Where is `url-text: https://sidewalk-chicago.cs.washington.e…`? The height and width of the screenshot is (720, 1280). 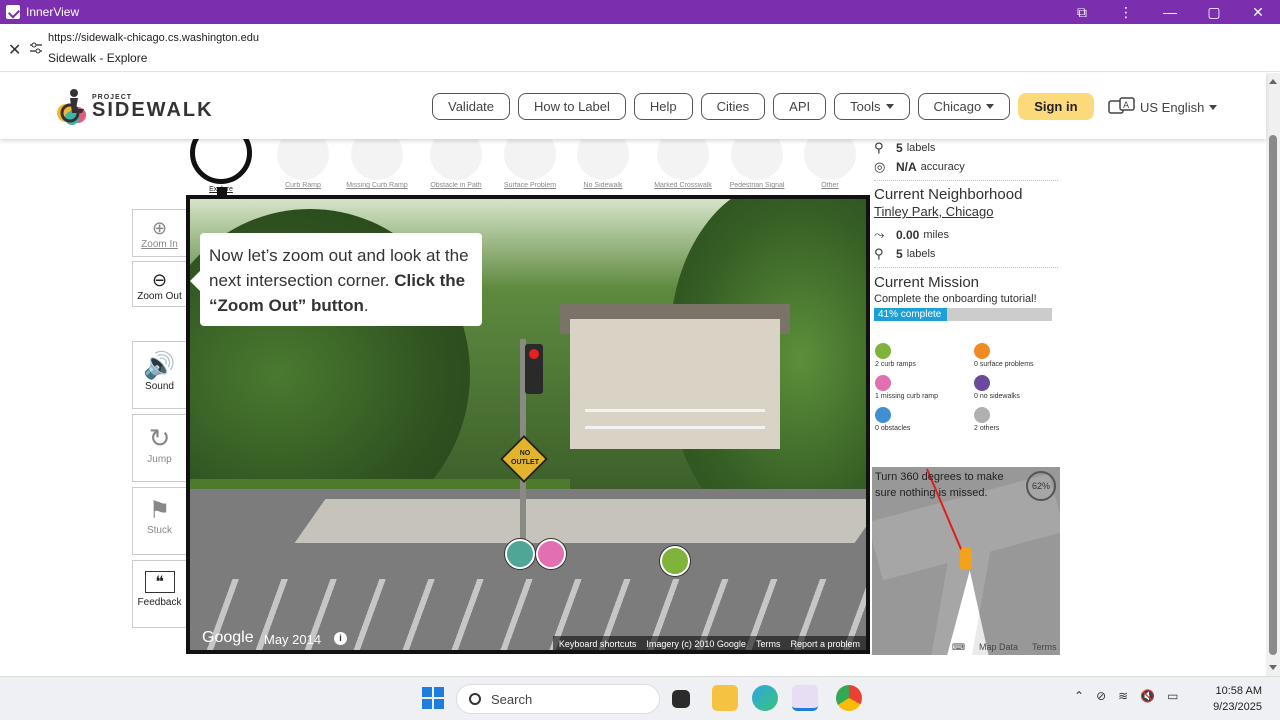 url-text: https://sidewalk-chicago.cs.washington.e… is located at coordinates (153, 38).